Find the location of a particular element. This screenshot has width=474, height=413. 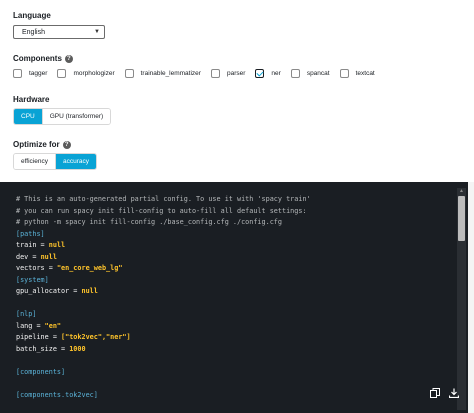

component-checkbox-ner is located at coordinates (260, 73).